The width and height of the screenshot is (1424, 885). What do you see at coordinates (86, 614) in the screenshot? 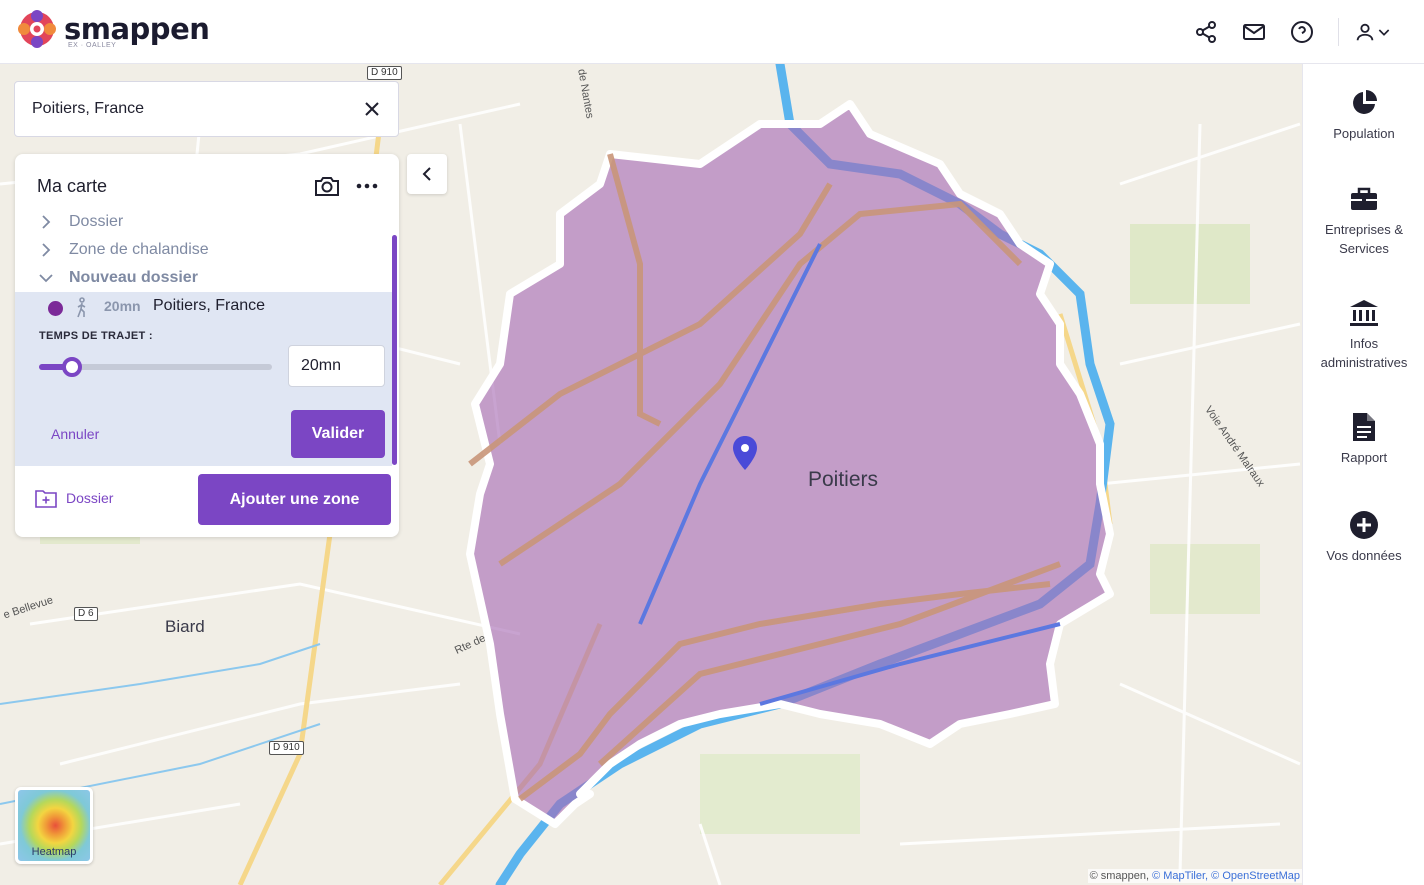
I see `road-badge: D 6` at bounding box center [86, 614].